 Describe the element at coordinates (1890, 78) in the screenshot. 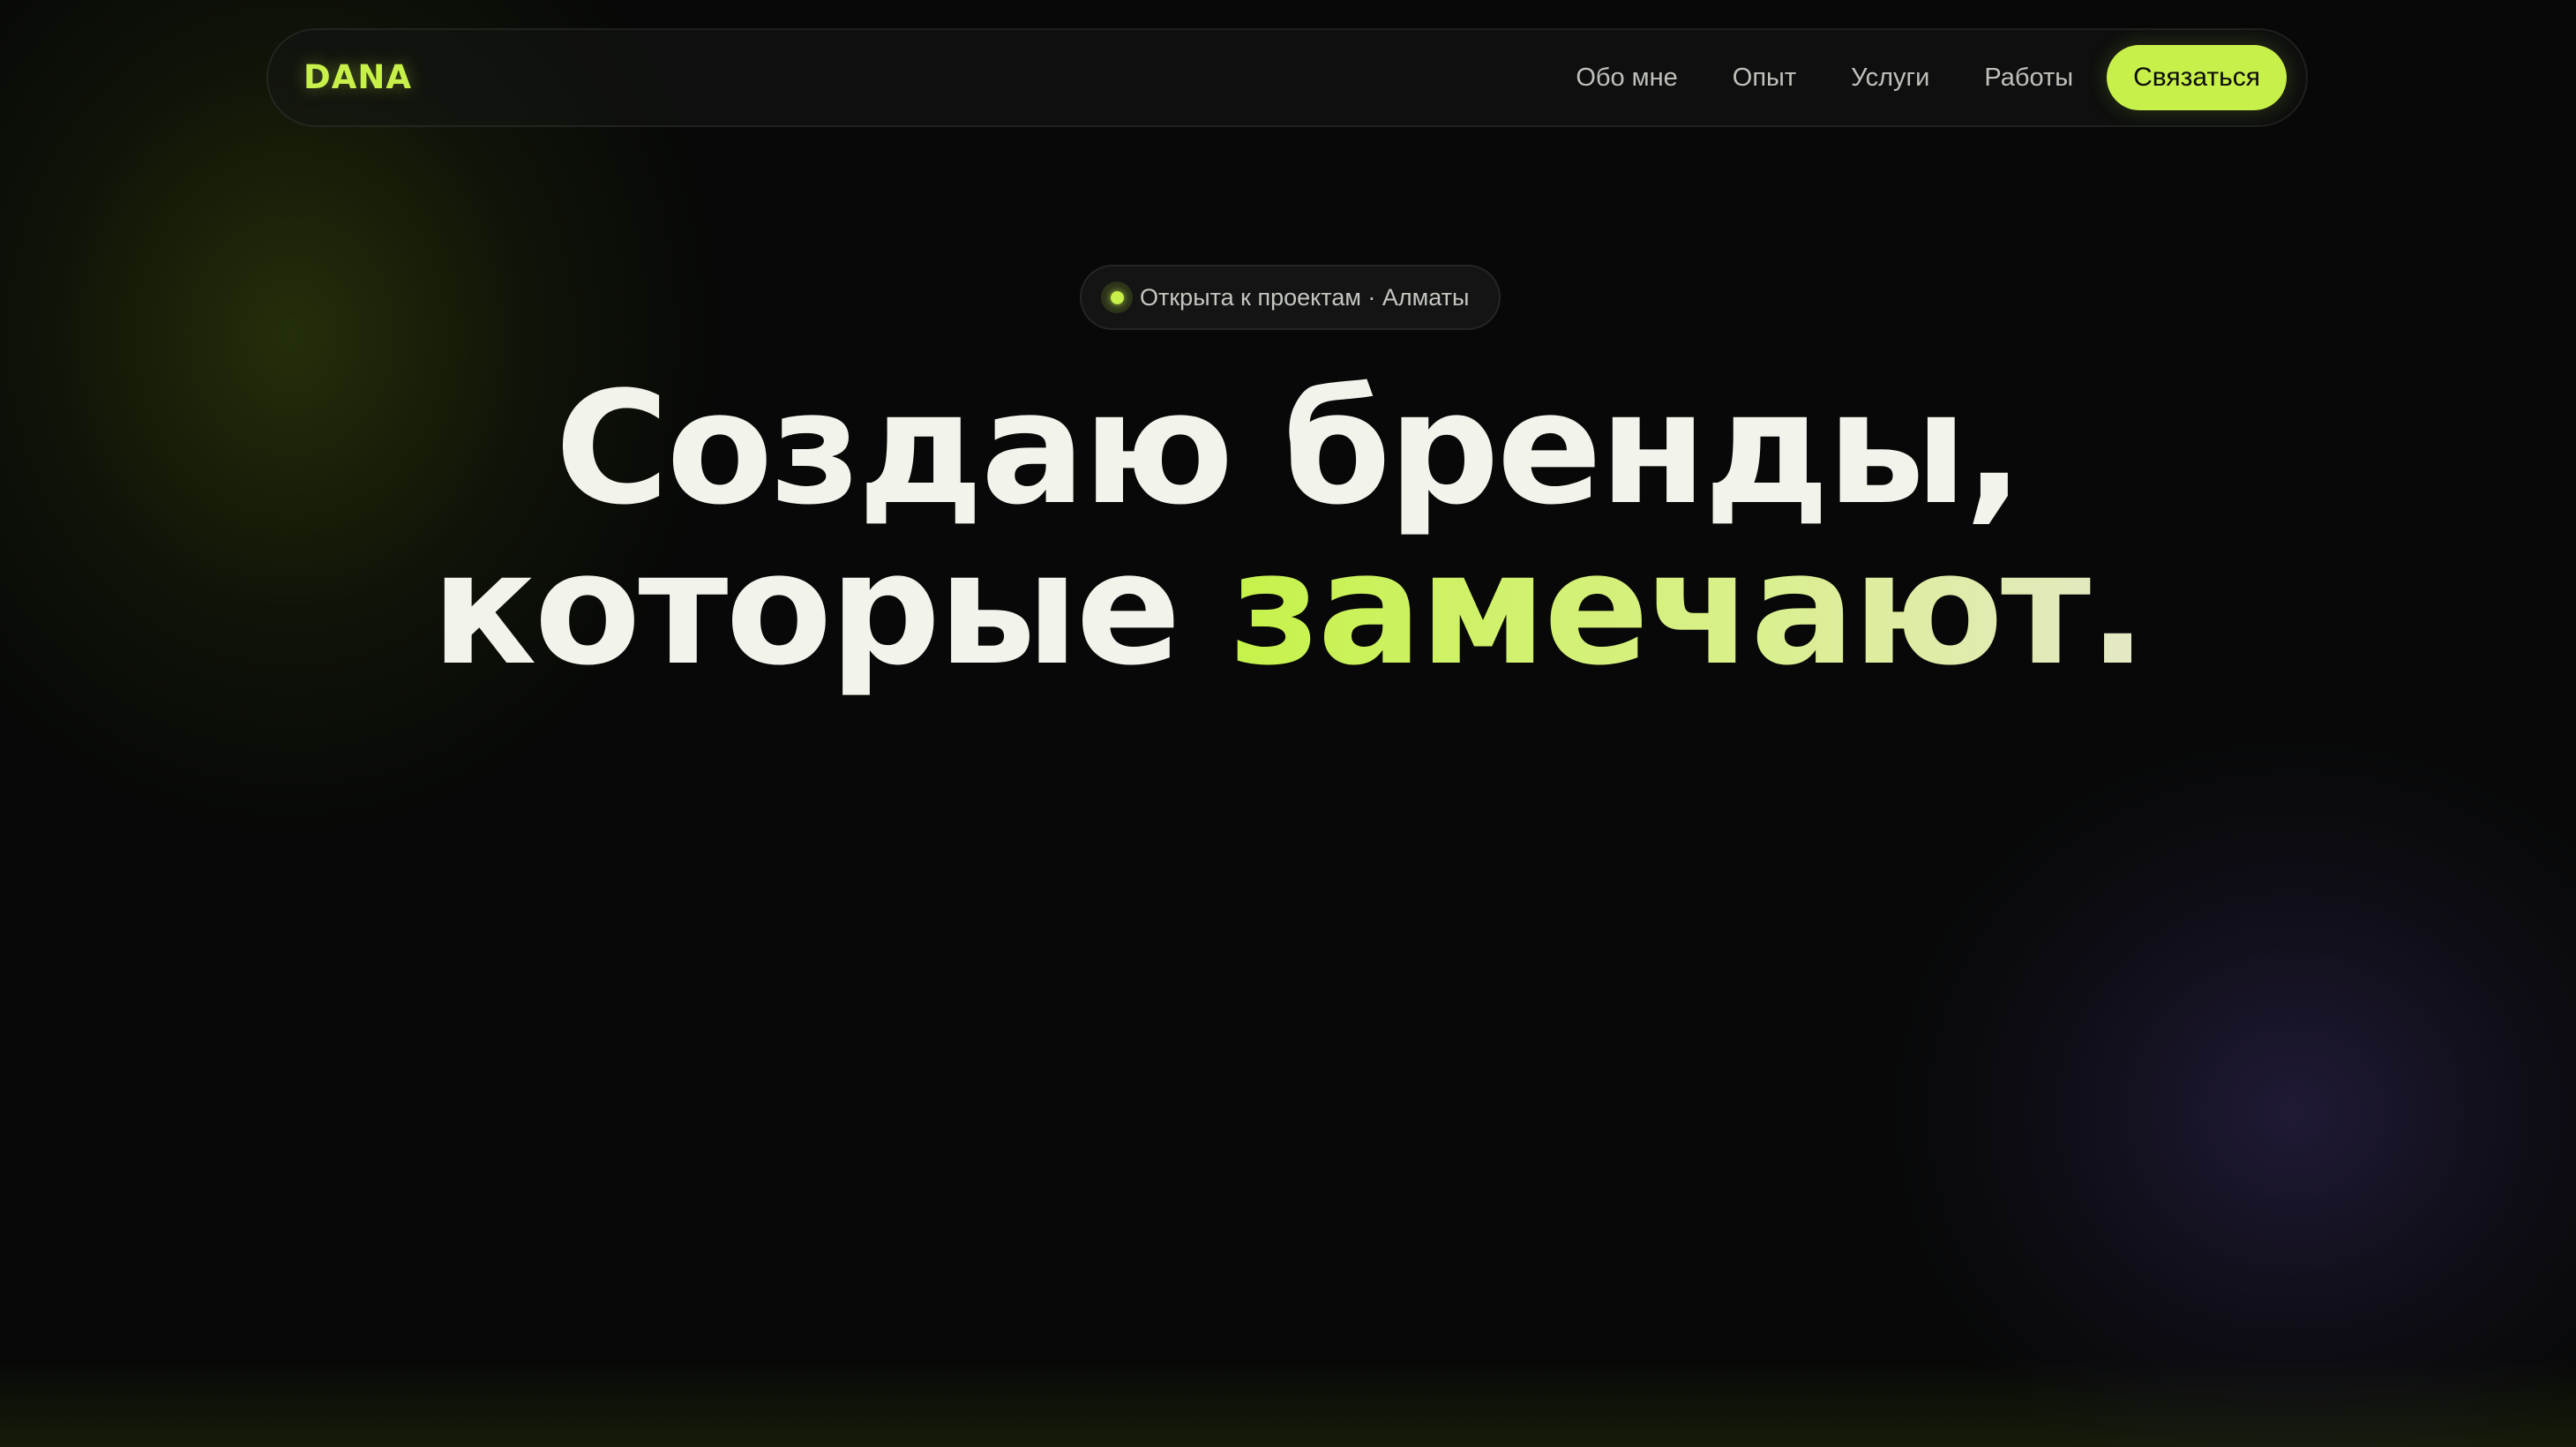

I see `nav-link-services: Услуги` at that location.